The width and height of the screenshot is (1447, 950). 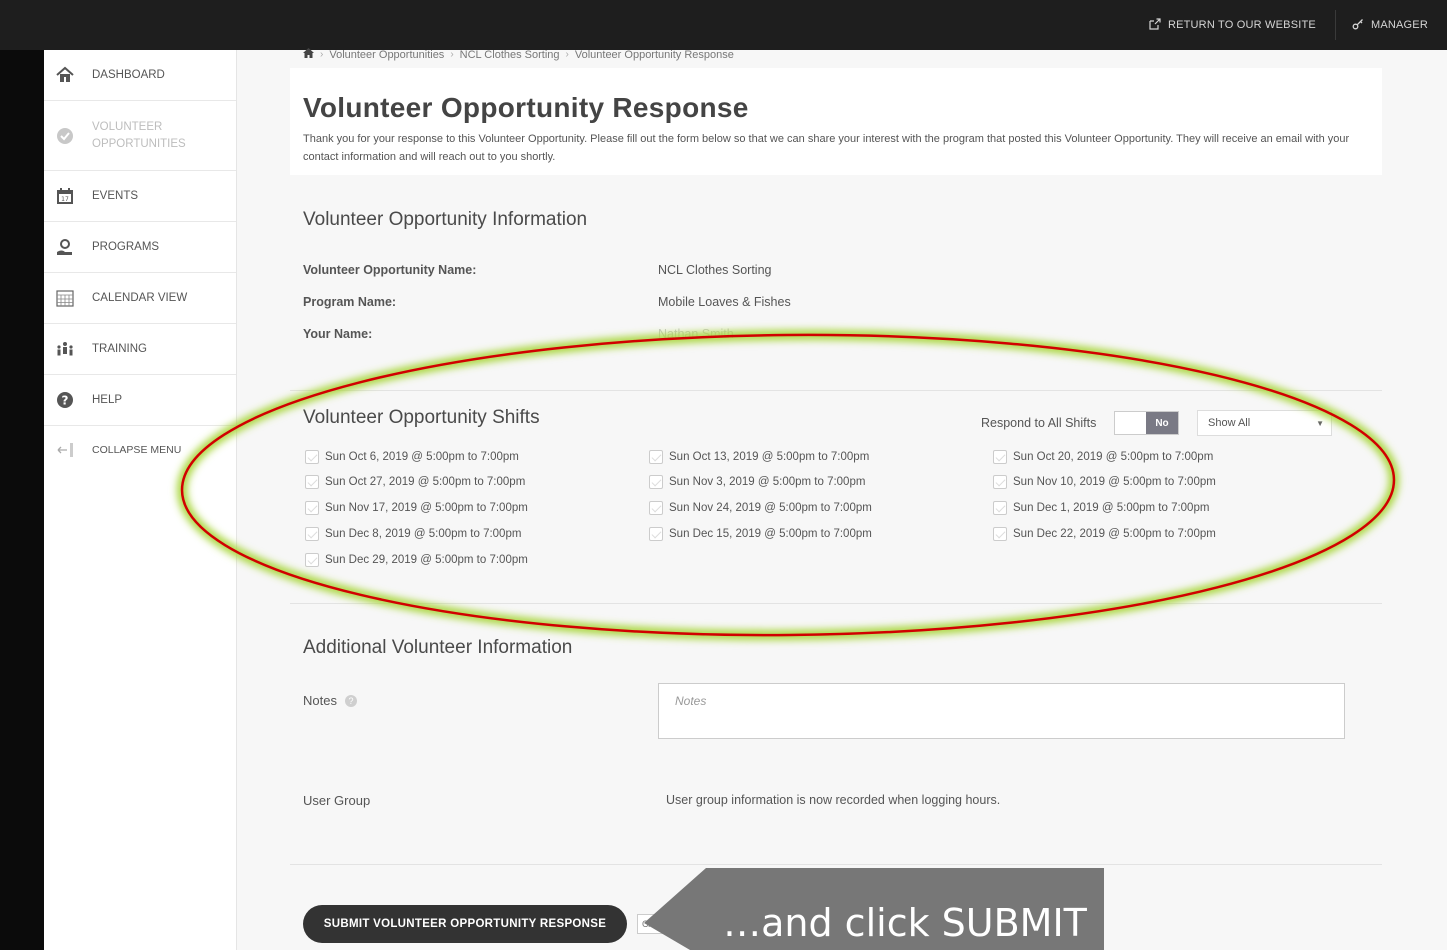 What do you see at coordinates (1162, 423) in the screenshot?
I see `toggle-value: No` at bounding box center [1162, 423].